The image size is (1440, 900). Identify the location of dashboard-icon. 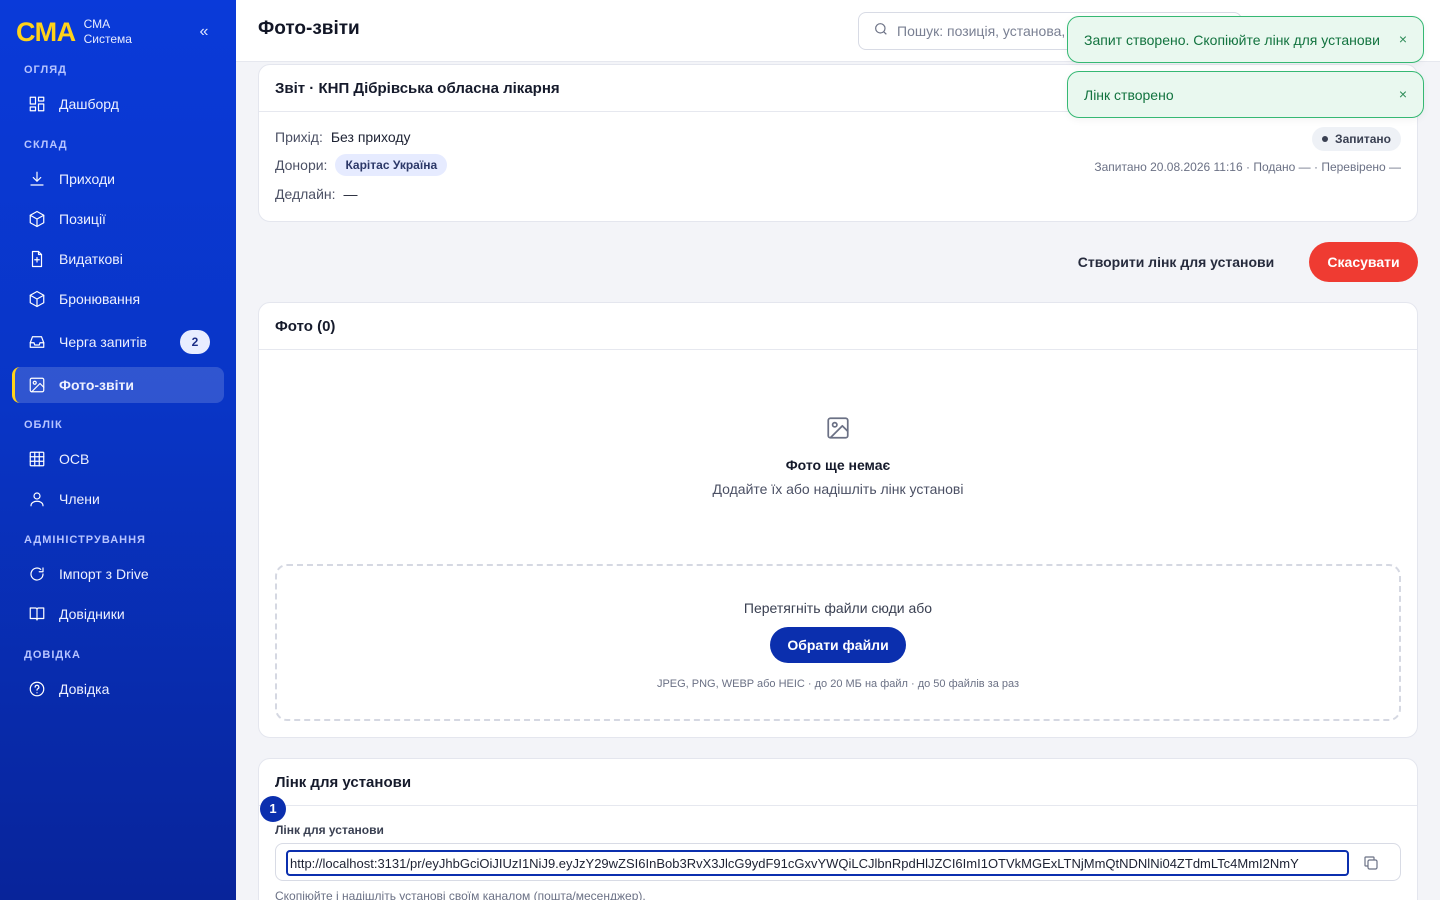
(37, 104).